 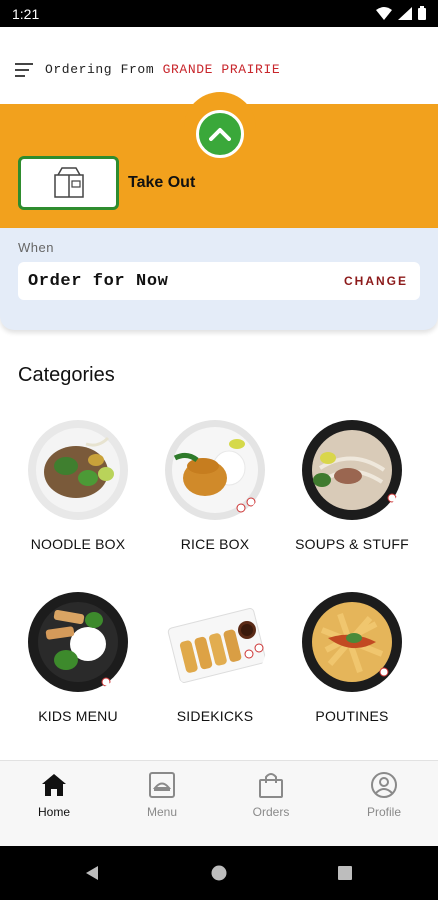 What do you see at coordinates (78, 642) in the screenshot?
I see `kids-menu-image` at bounding box center [78, 642].